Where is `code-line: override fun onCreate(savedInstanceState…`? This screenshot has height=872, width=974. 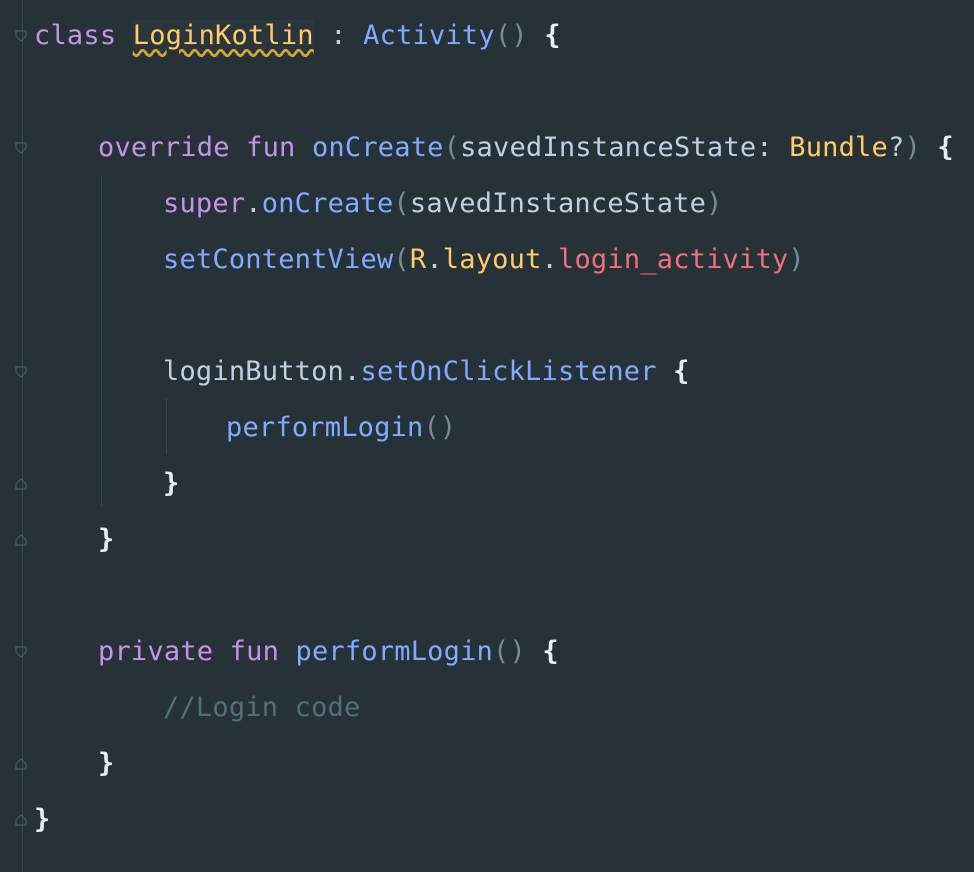 code-line: override fun onCreate(savedInstanceState… is located at coordinates (526, 148).